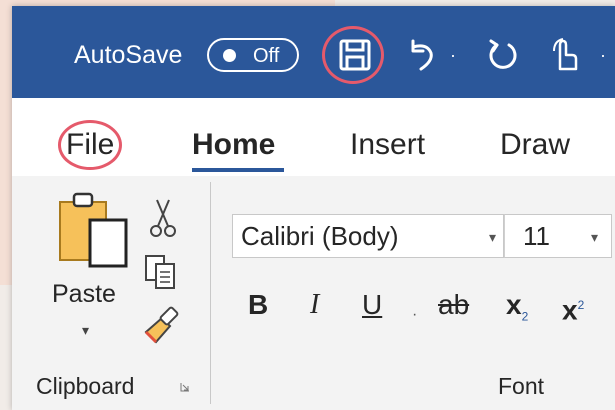 The image size is (615, 410). I want to click on active-tab-indicator, so click(238, 170).